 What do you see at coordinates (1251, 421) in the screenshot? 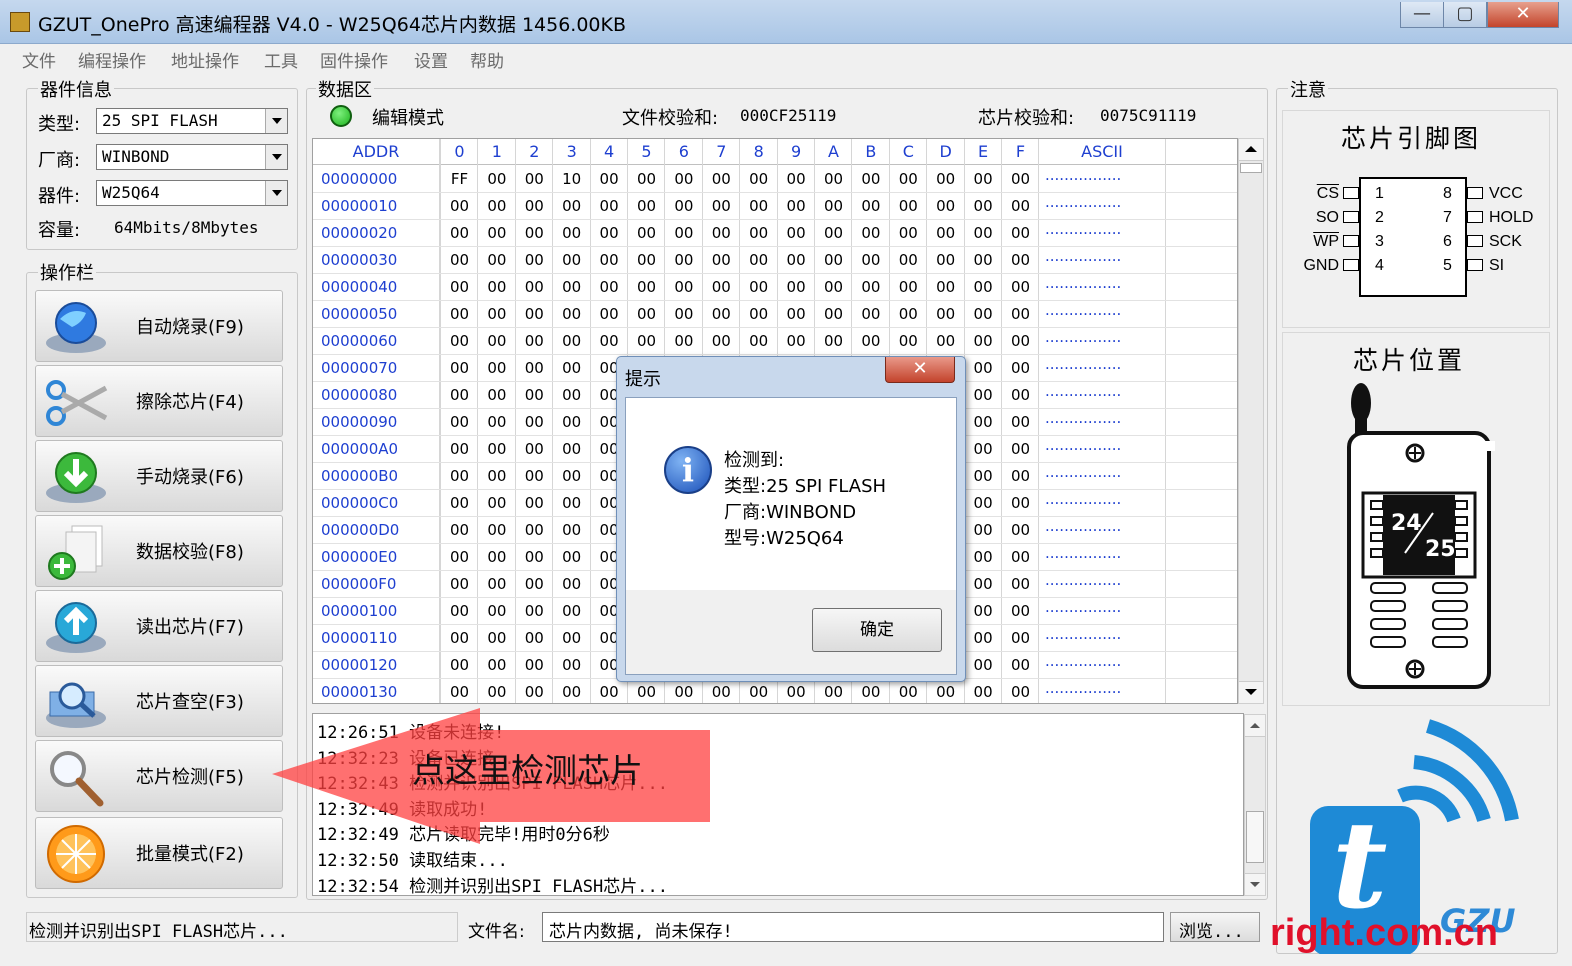
I see `hex-scrollbar` at bounding box center [1251, 421].